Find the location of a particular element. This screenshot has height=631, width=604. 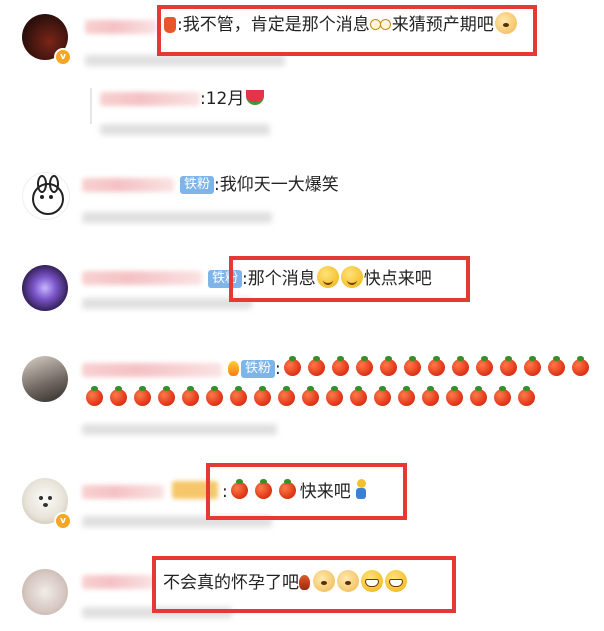

watermelon-emoji is located at coordinates (255, 97).